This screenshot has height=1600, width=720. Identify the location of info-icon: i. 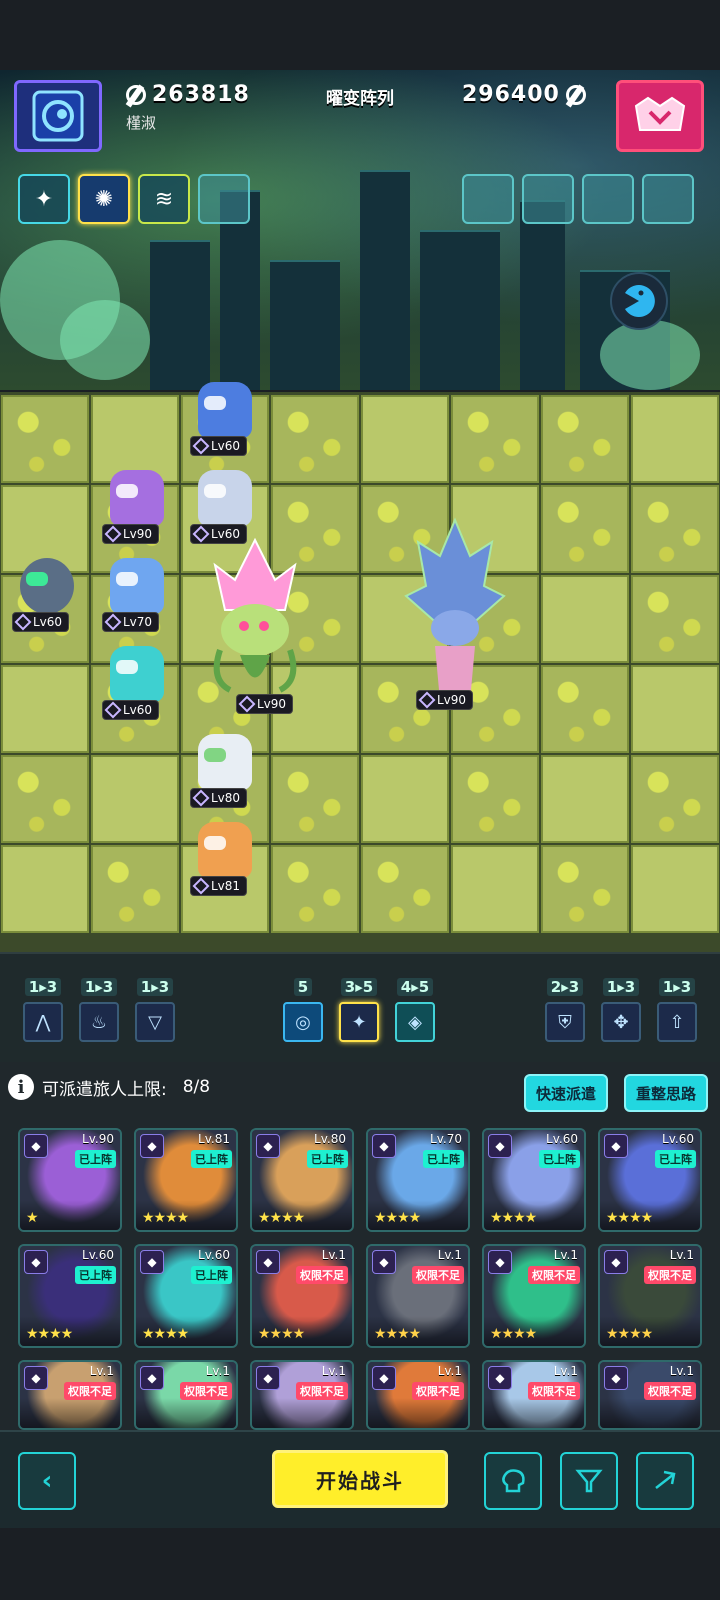
(21, 1087).